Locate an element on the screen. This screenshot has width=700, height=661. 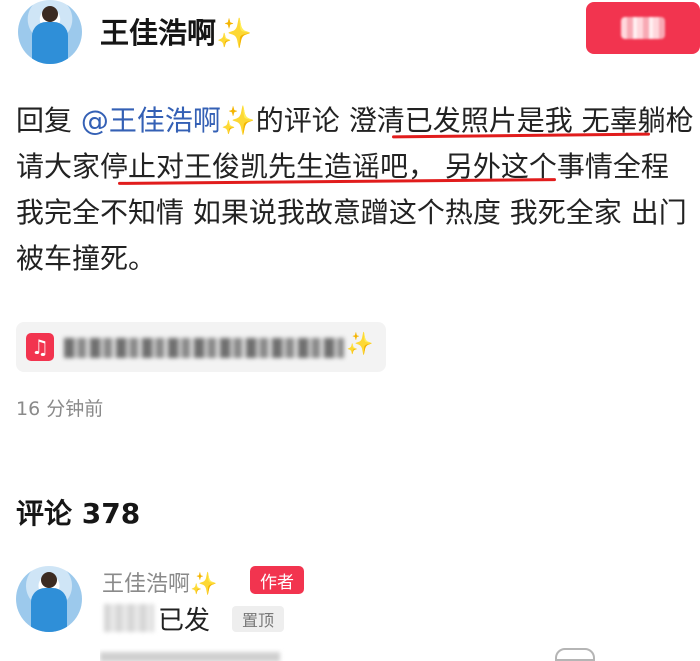
follow-button is located at coordinates (643, 28).